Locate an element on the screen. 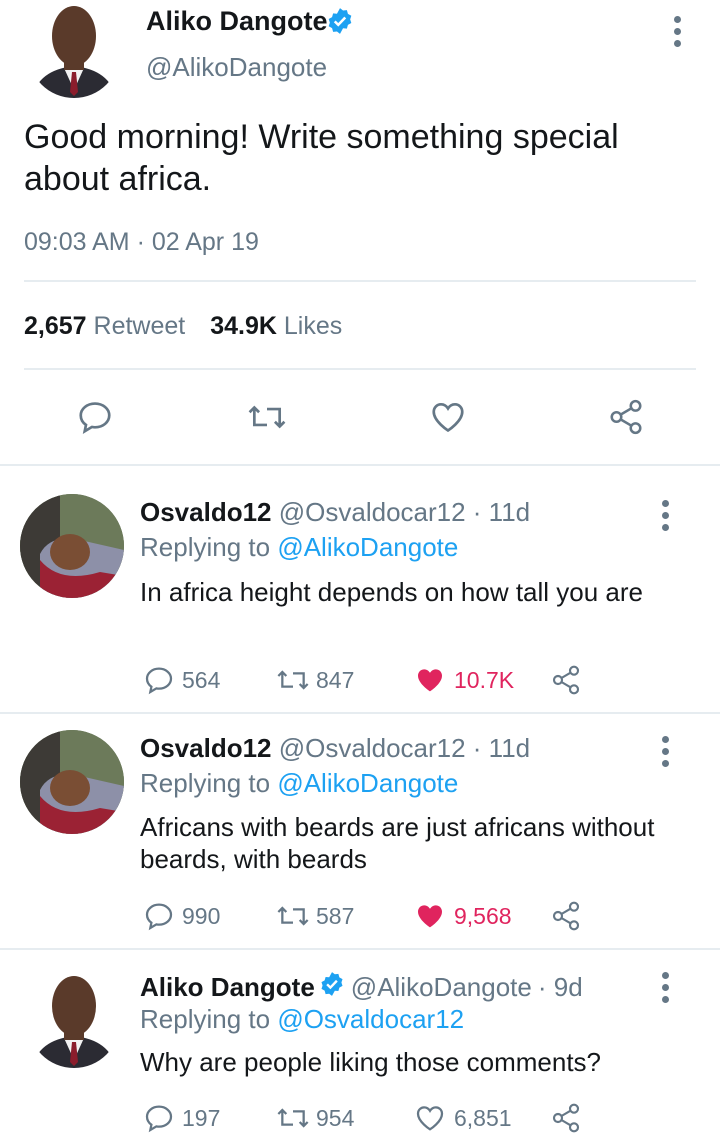  replying-to: Replying to @Osvaldocar12 is located at coordinates (302, 1019).